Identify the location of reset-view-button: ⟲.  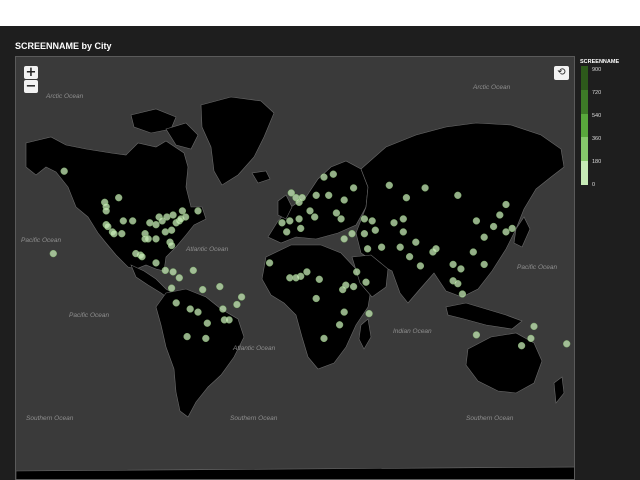
(561, 73).